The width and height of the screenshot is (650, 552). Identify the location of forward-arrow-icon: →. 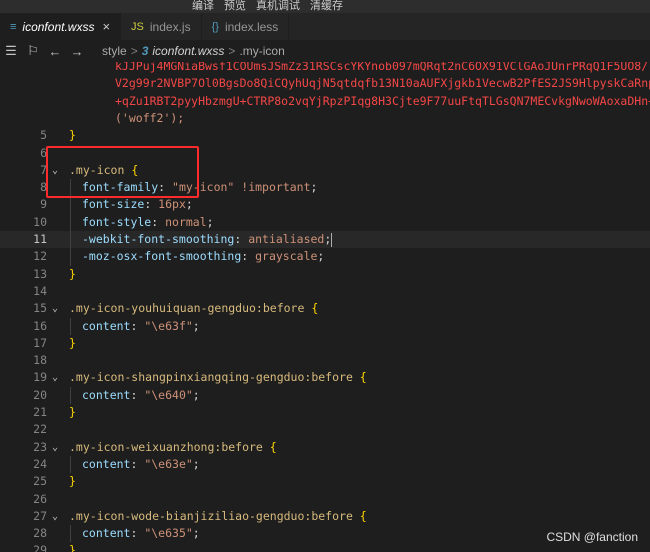
(77, 51).